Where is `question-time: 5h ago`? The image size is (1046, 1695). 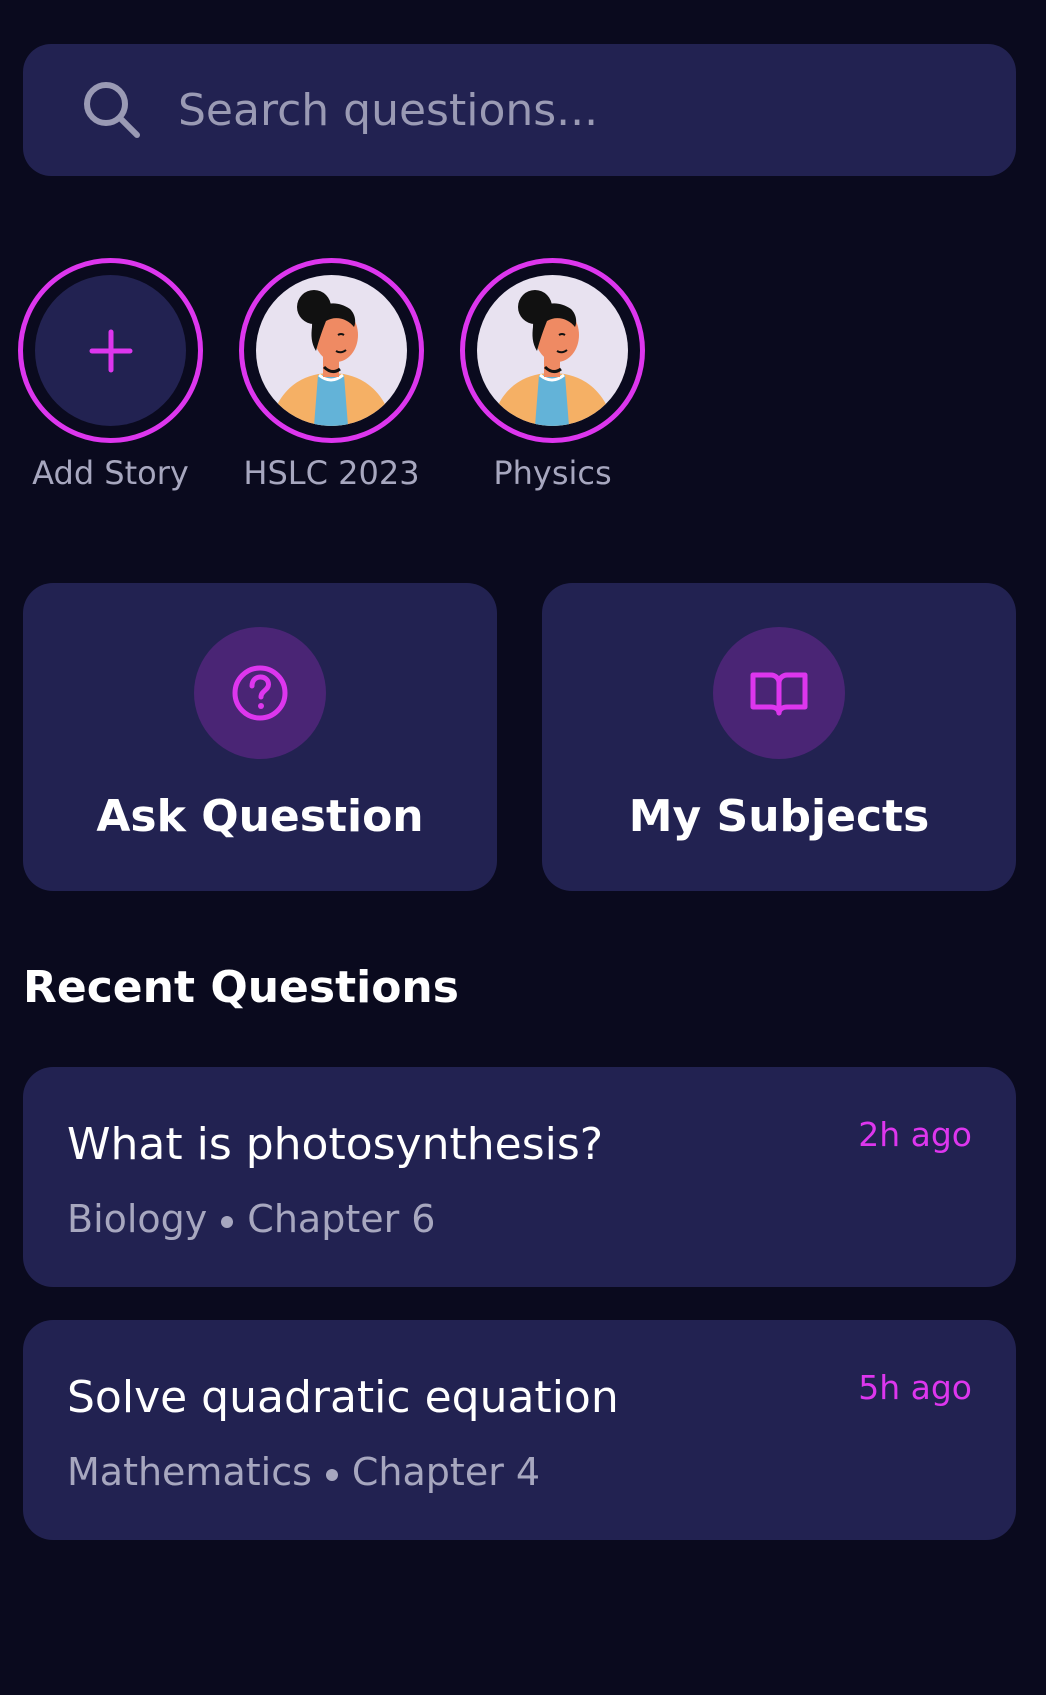
question-time: 5h ago is located at coordinates (915, 1387).